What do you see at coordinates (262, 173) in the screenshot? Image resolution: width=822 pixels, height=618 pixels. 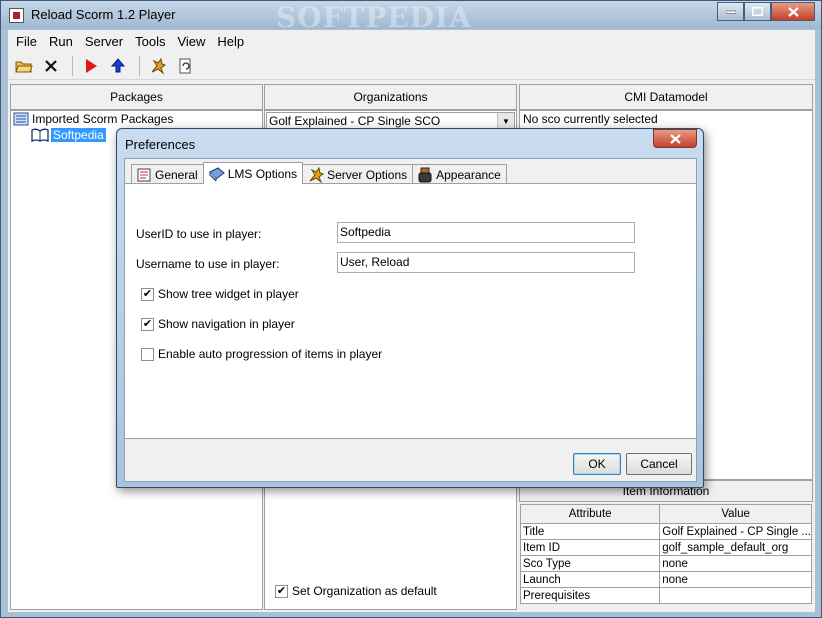 I see `tab-lms-options-label: LMS Options` at bounding box center [262, 173].